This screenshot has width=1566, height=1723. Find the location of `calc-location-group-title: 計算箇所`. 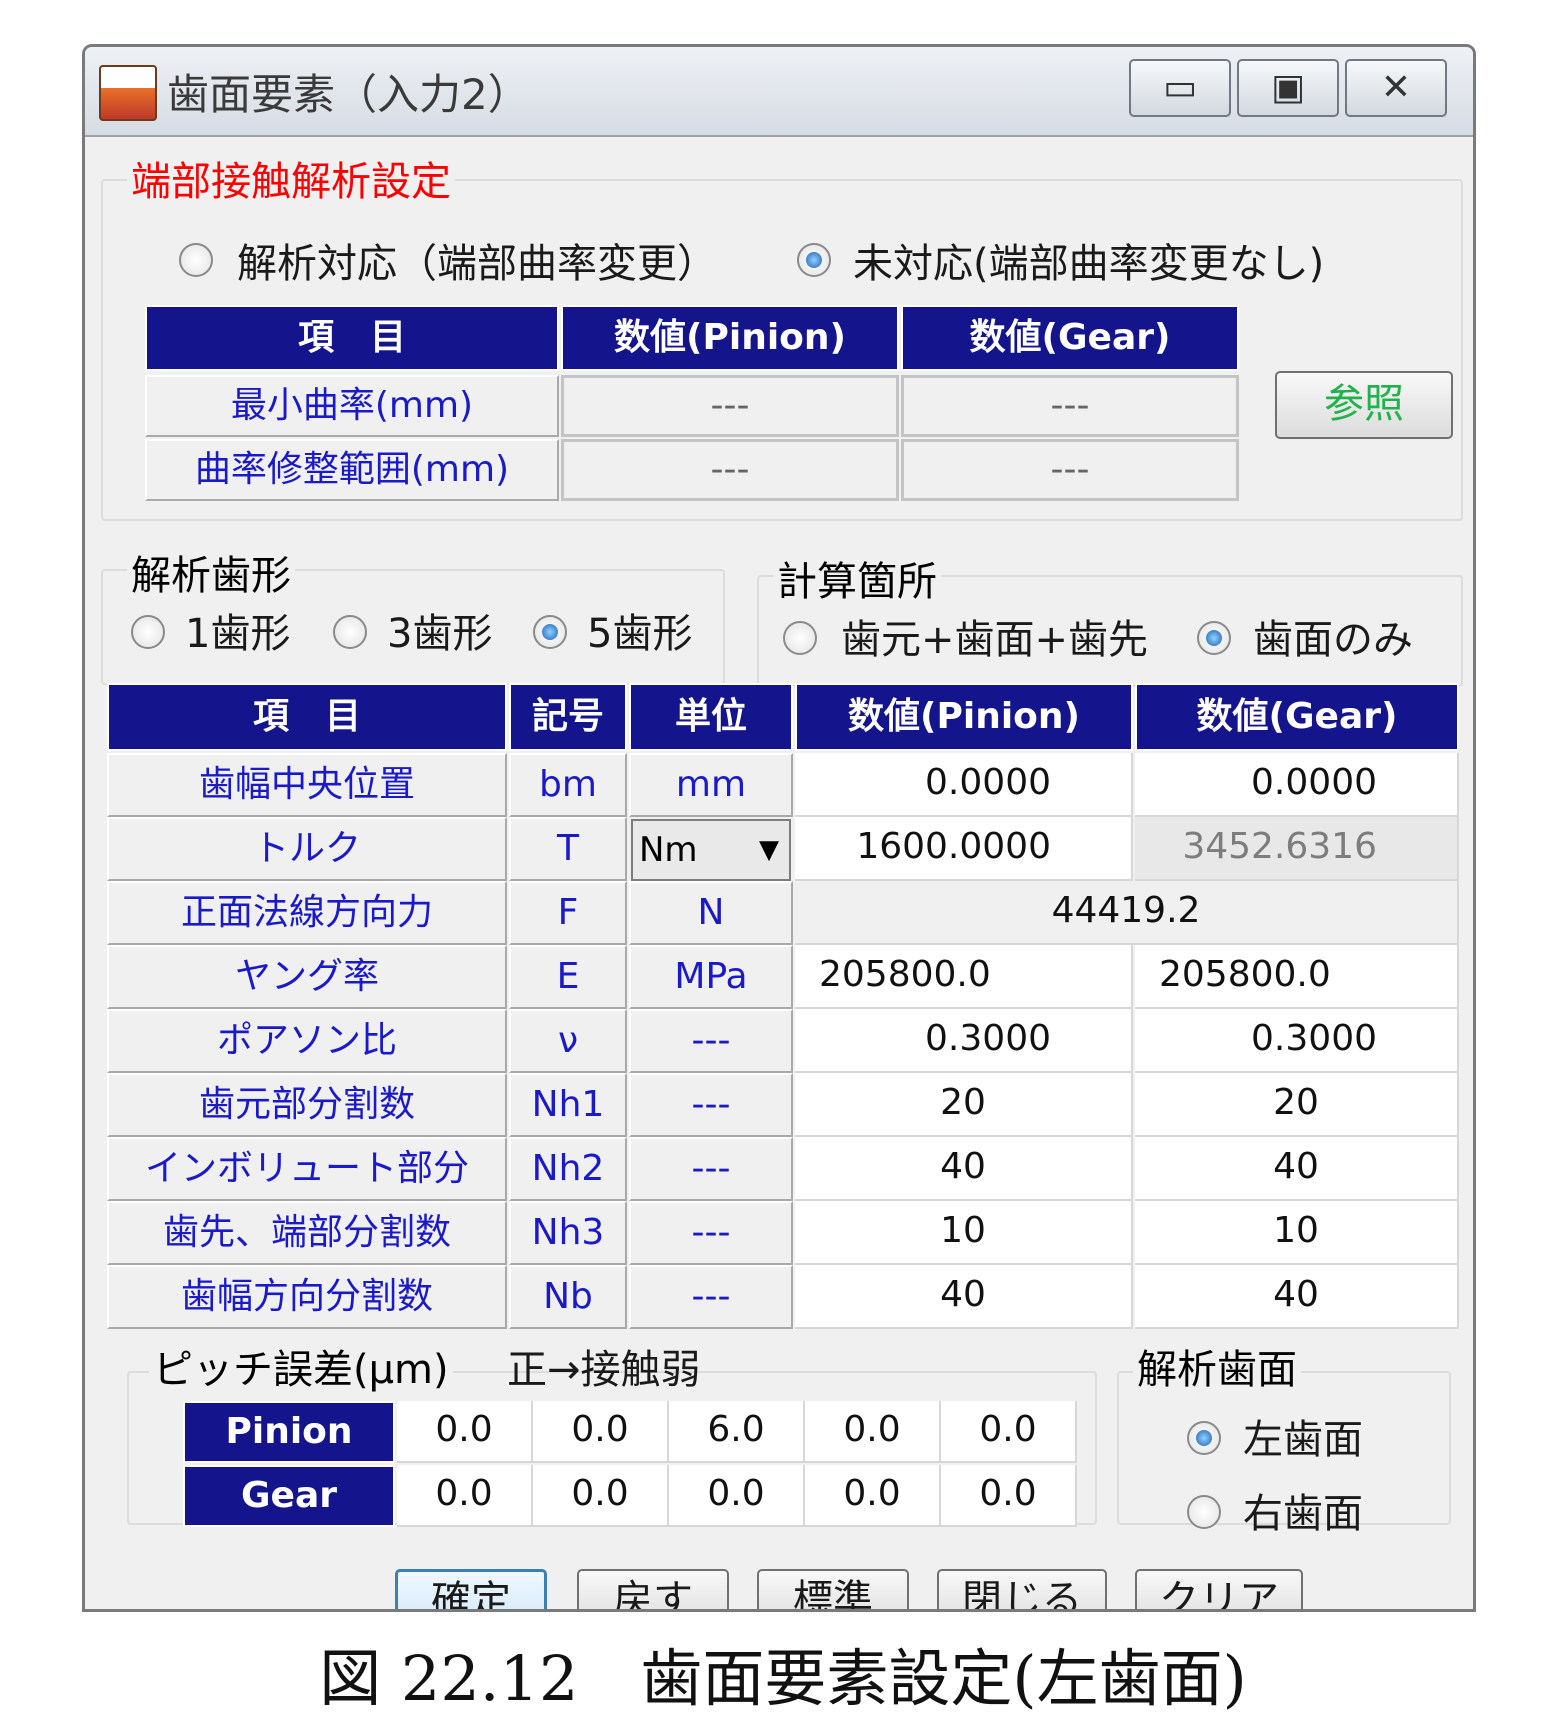

calc-location-group-title: 計算箇所 is located at coordinates (857, 578).